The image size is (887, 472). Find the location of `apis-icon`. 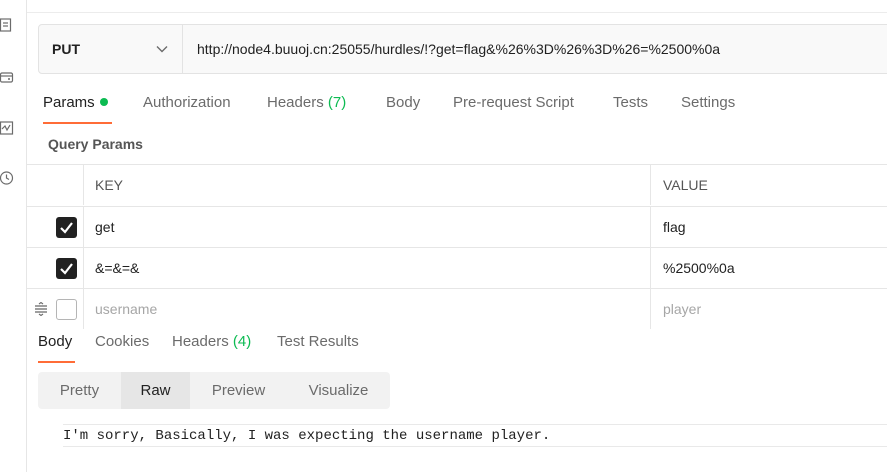

apis-icon is located at coordinates (7, 77).